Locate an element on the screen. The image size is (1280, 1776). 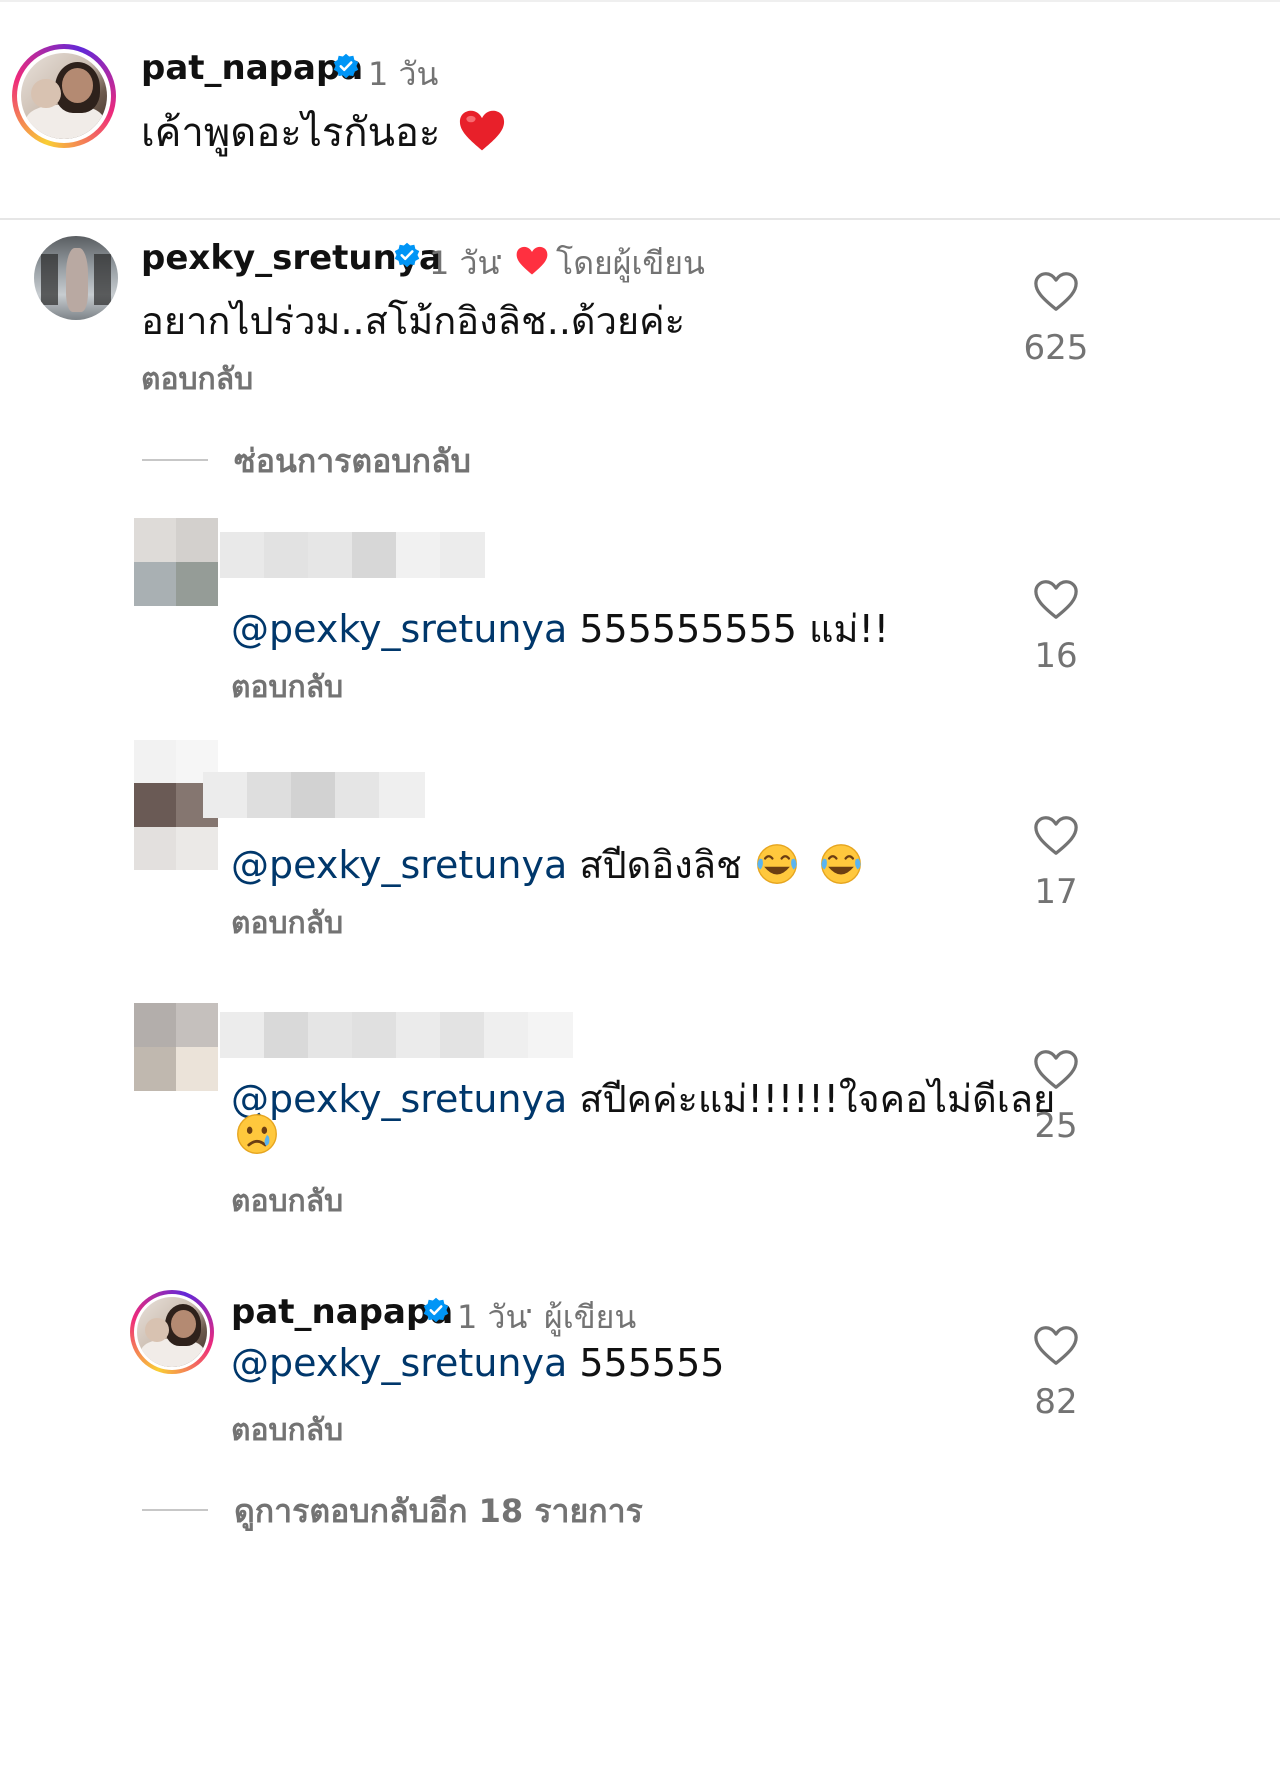
caption-divider is located at coordinates (640, 219).